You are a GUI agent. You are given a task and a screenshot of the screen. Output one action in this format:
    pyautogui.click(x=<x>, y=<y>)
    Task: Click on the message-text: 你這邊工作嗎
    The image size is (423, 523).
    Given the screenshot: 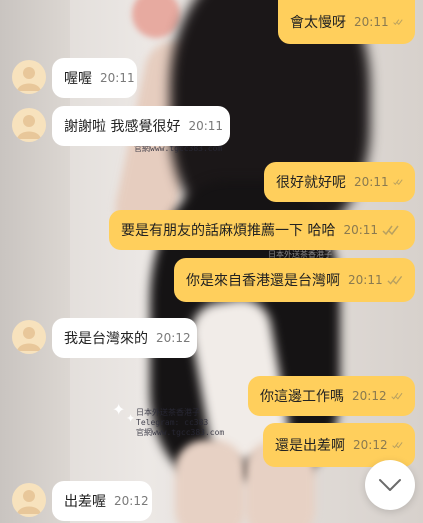 What is the action you would take?
    pyautogui.click(x=302, y=397)
    